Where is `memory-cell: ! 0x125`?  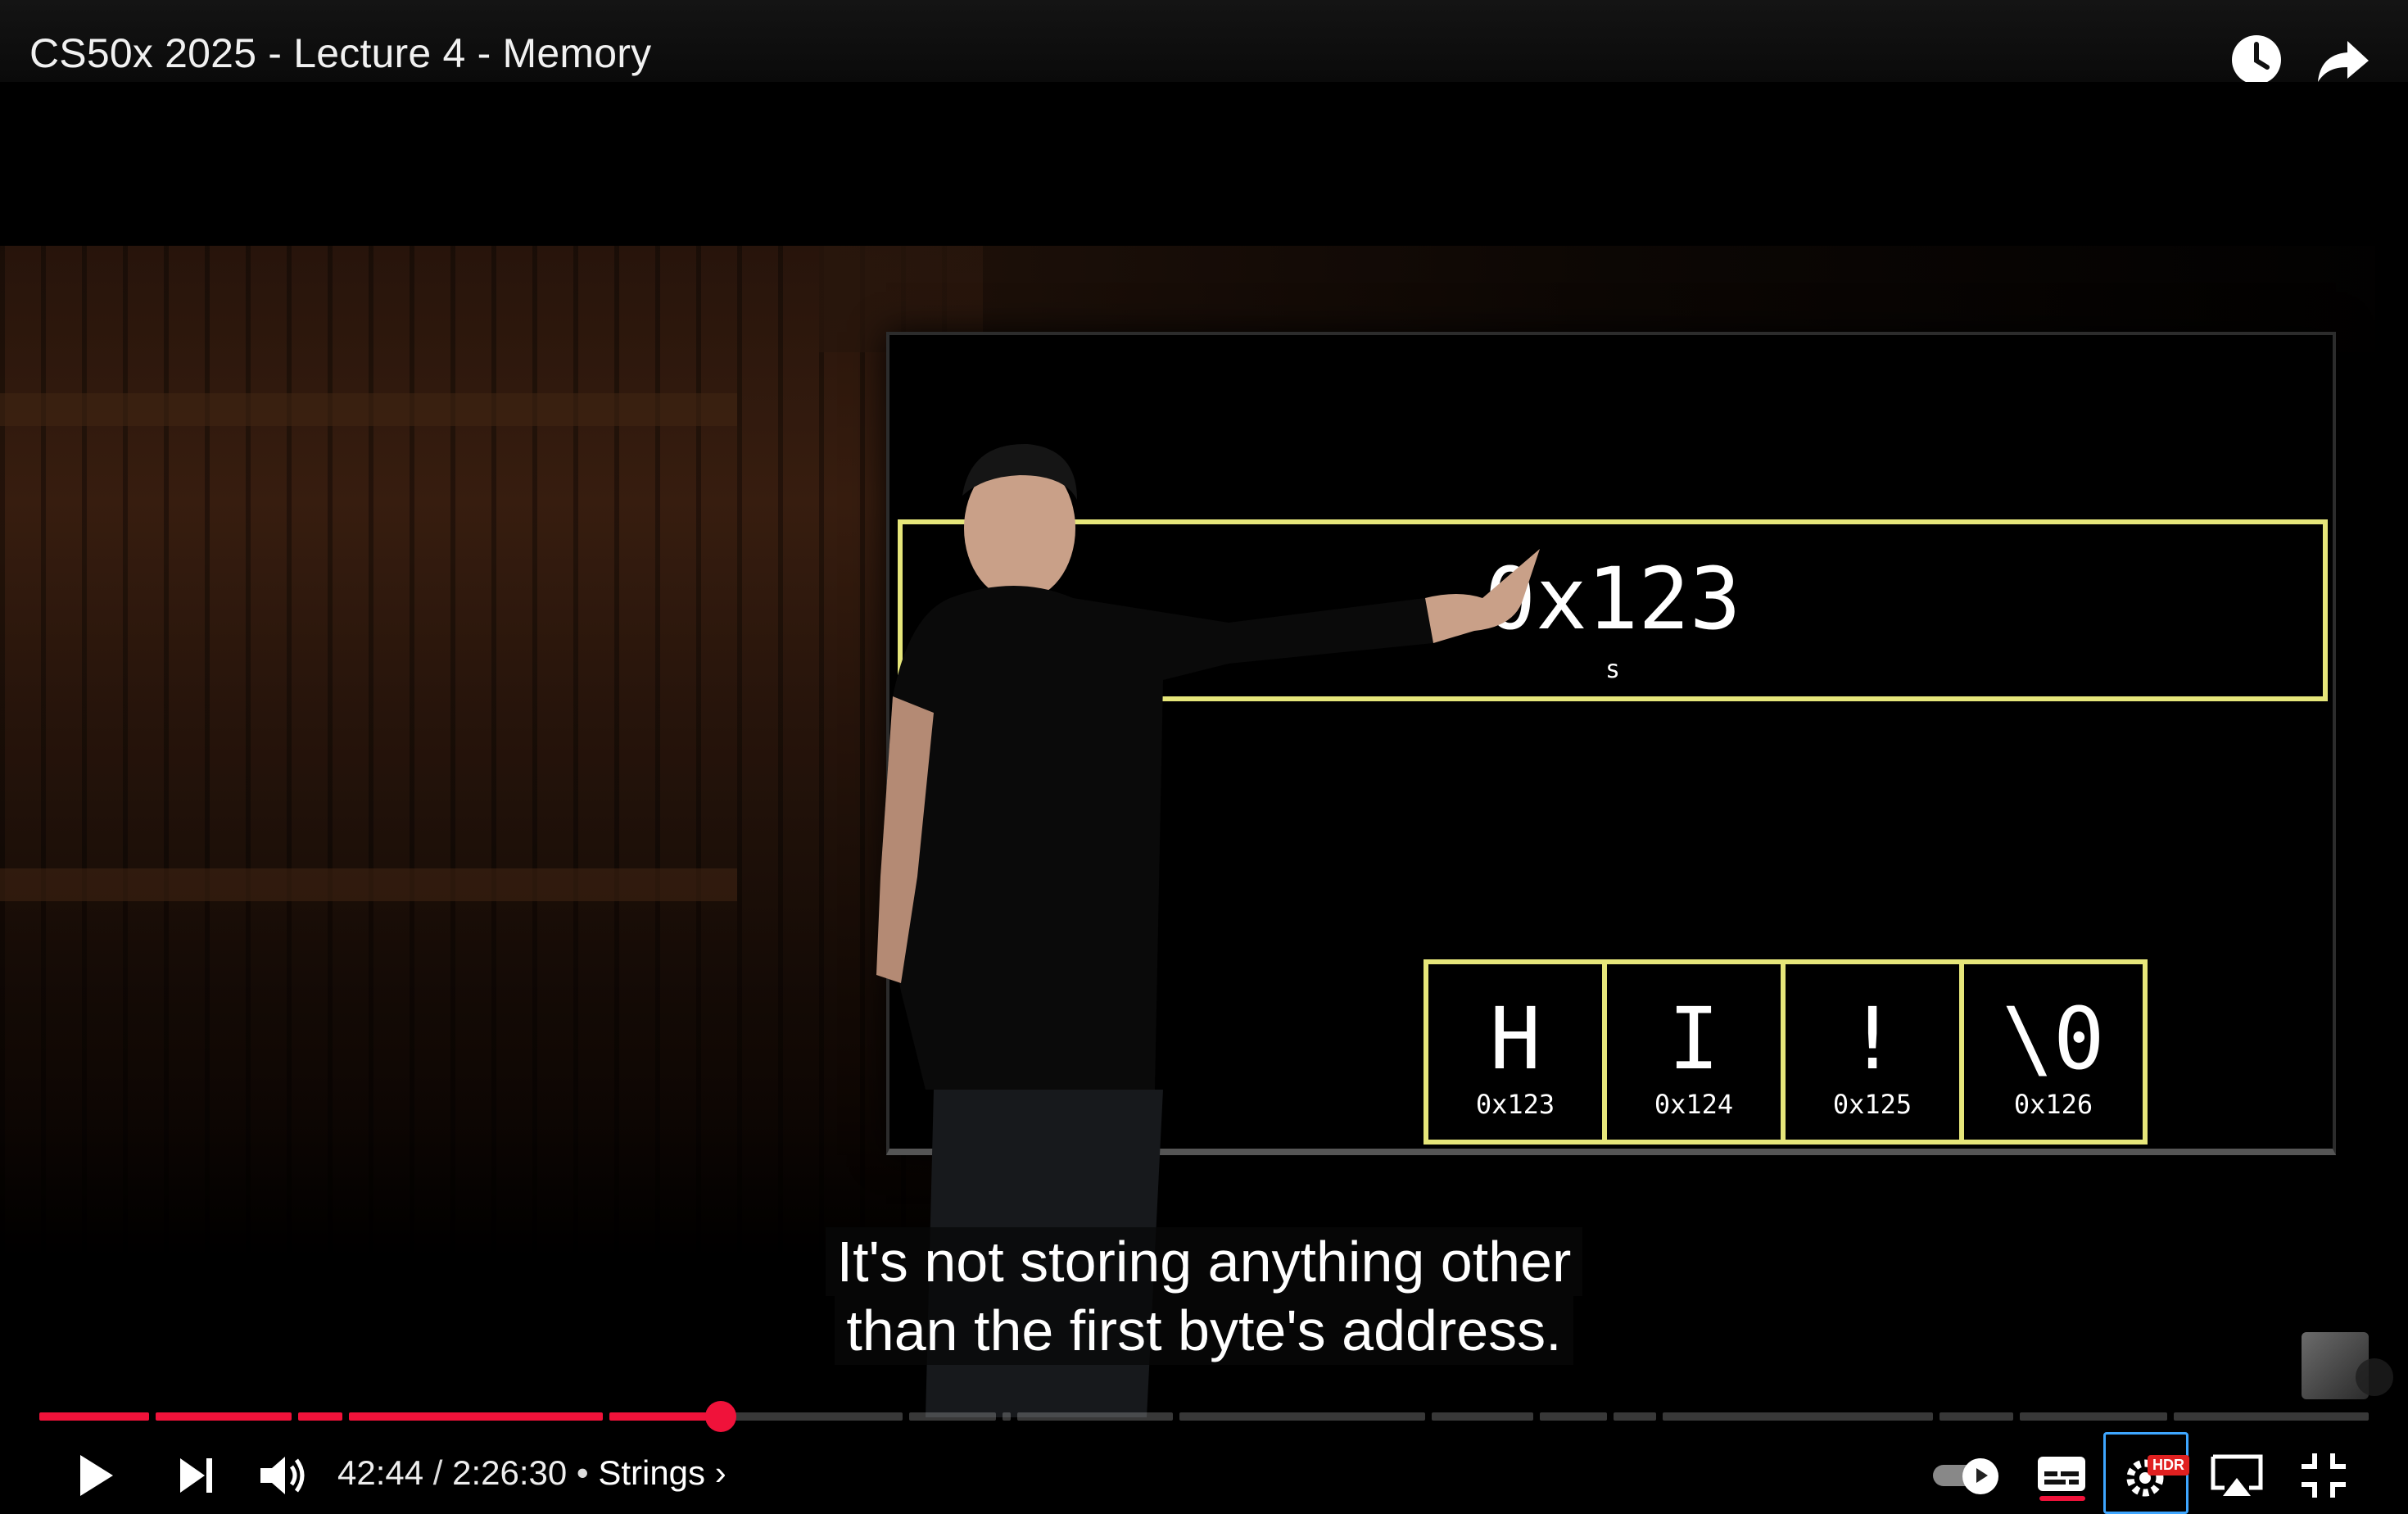 memory-cell: ! 0x125 is located at coordinates (1875, 1052).